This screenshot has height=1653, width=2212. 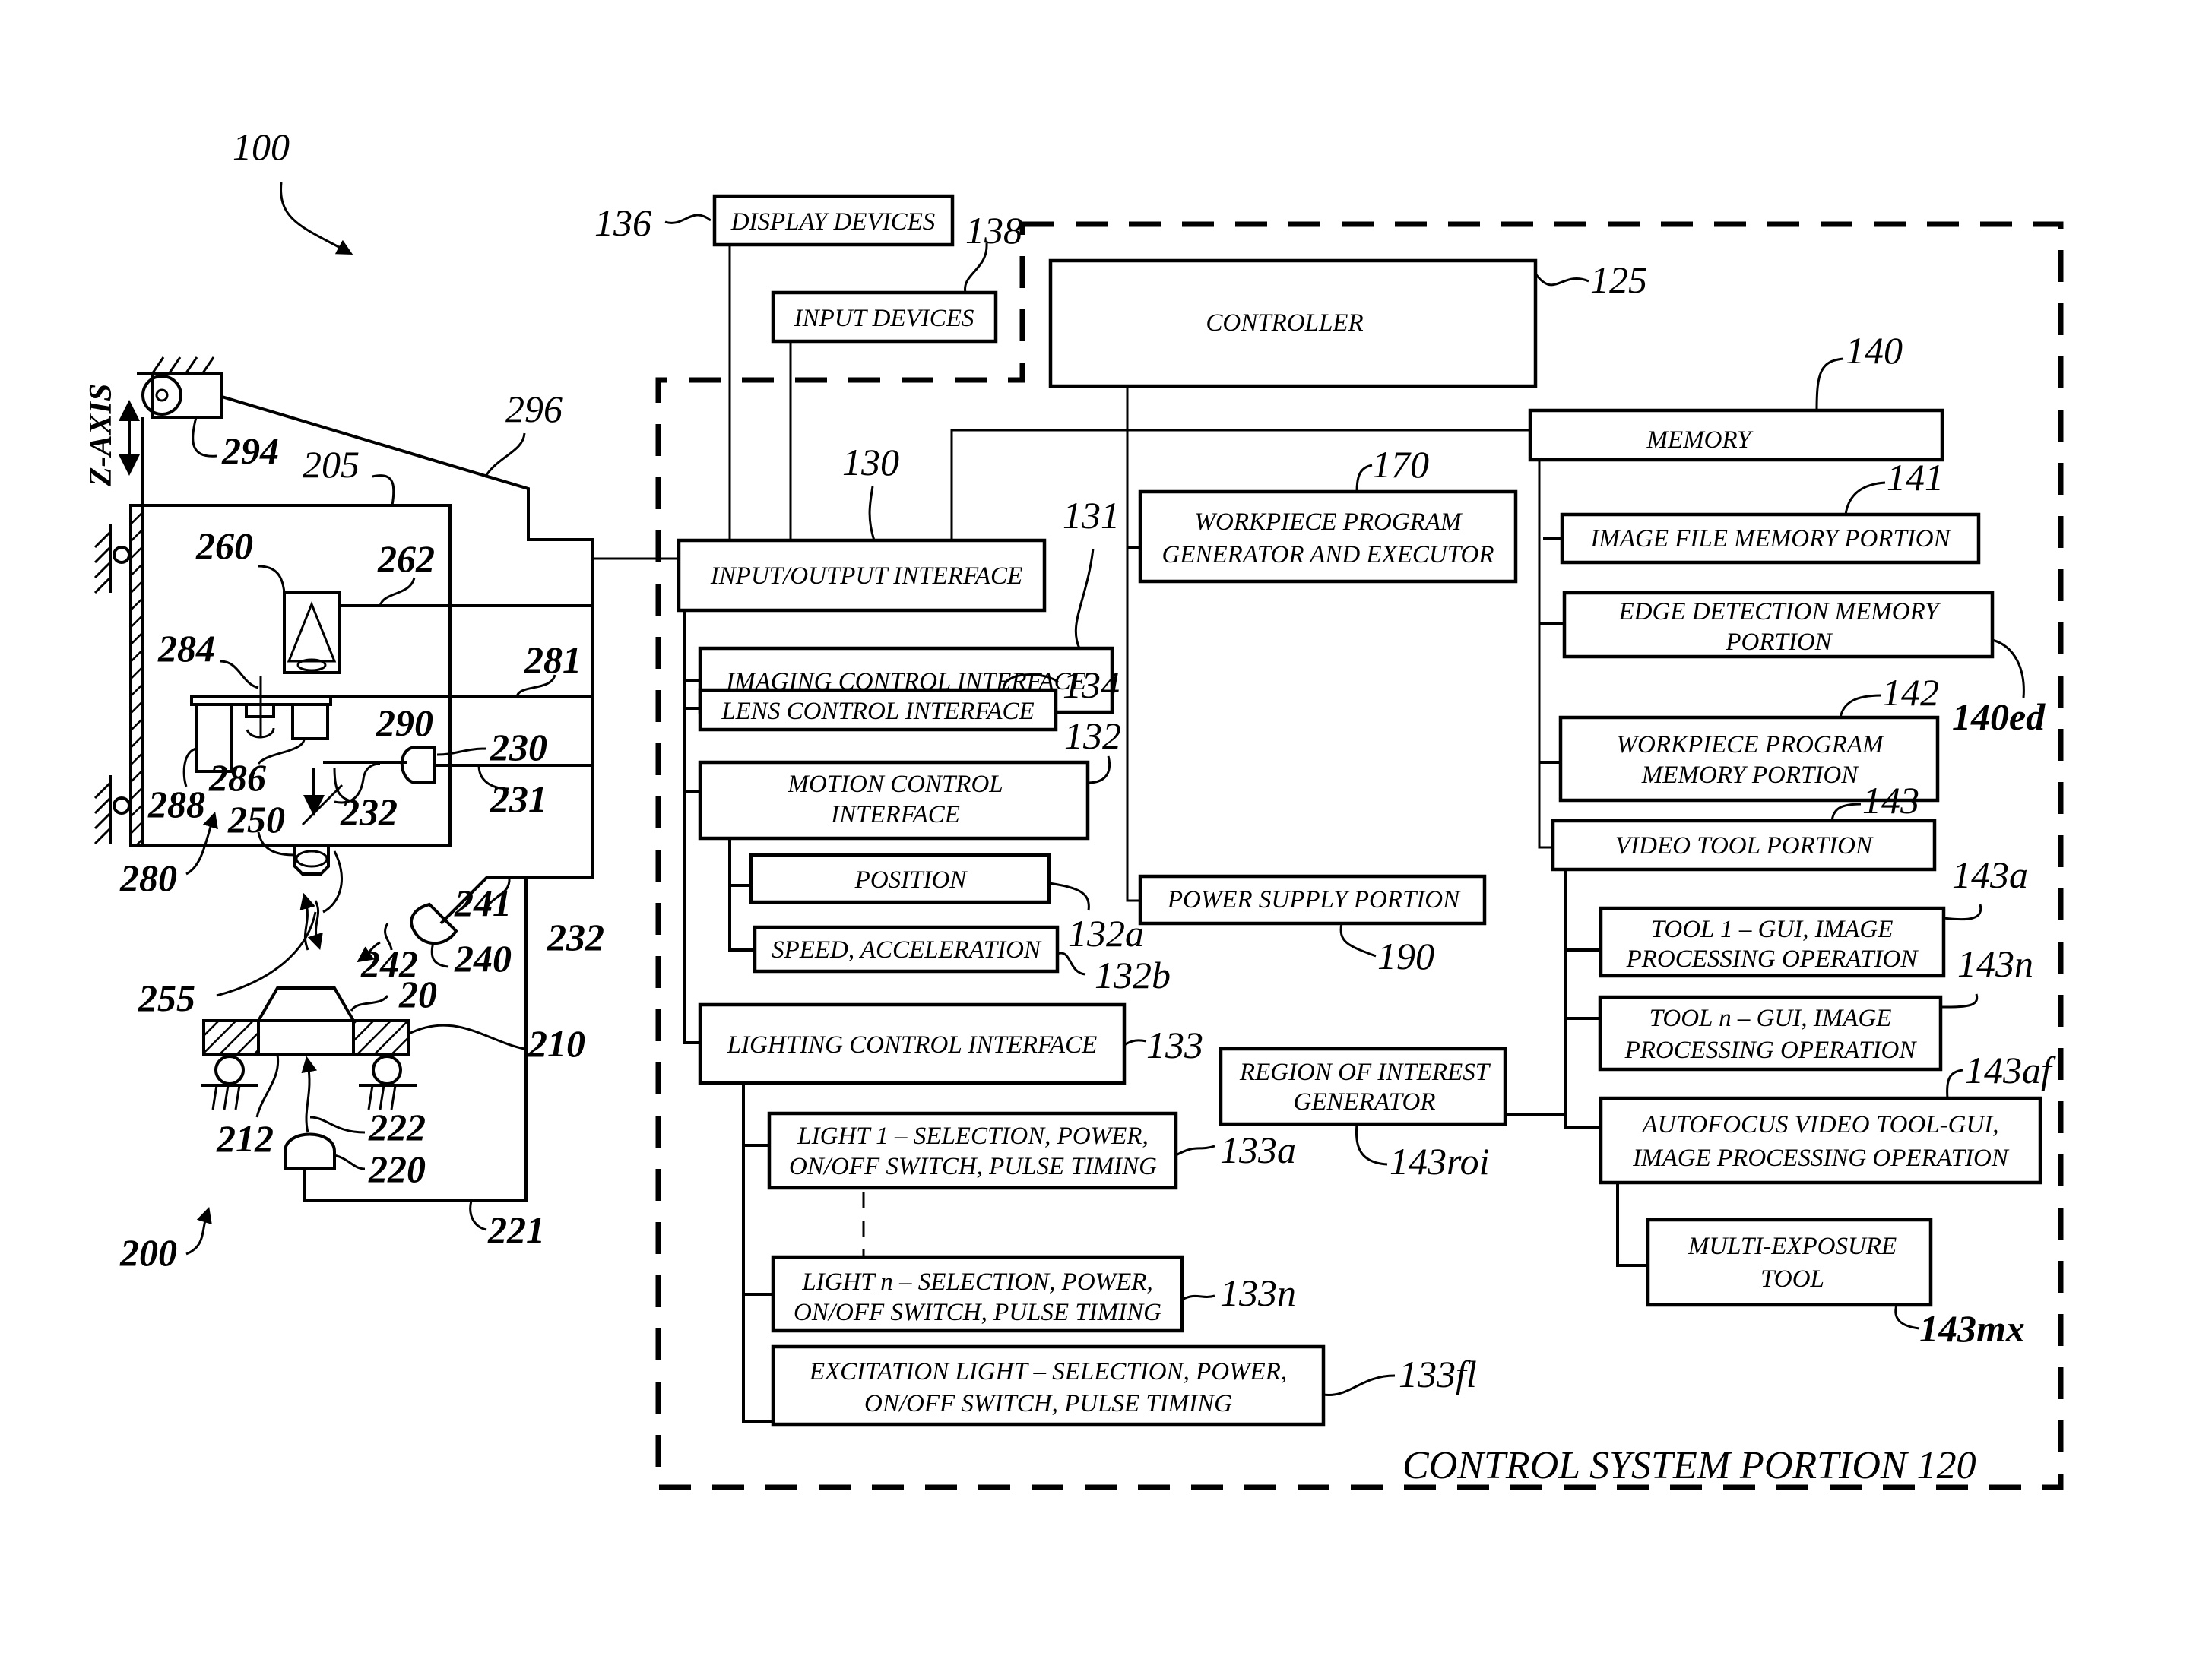 I want to click on edge-detection-line1: EDGE DETECTION MEMORY, so click(x=1779, y=611).